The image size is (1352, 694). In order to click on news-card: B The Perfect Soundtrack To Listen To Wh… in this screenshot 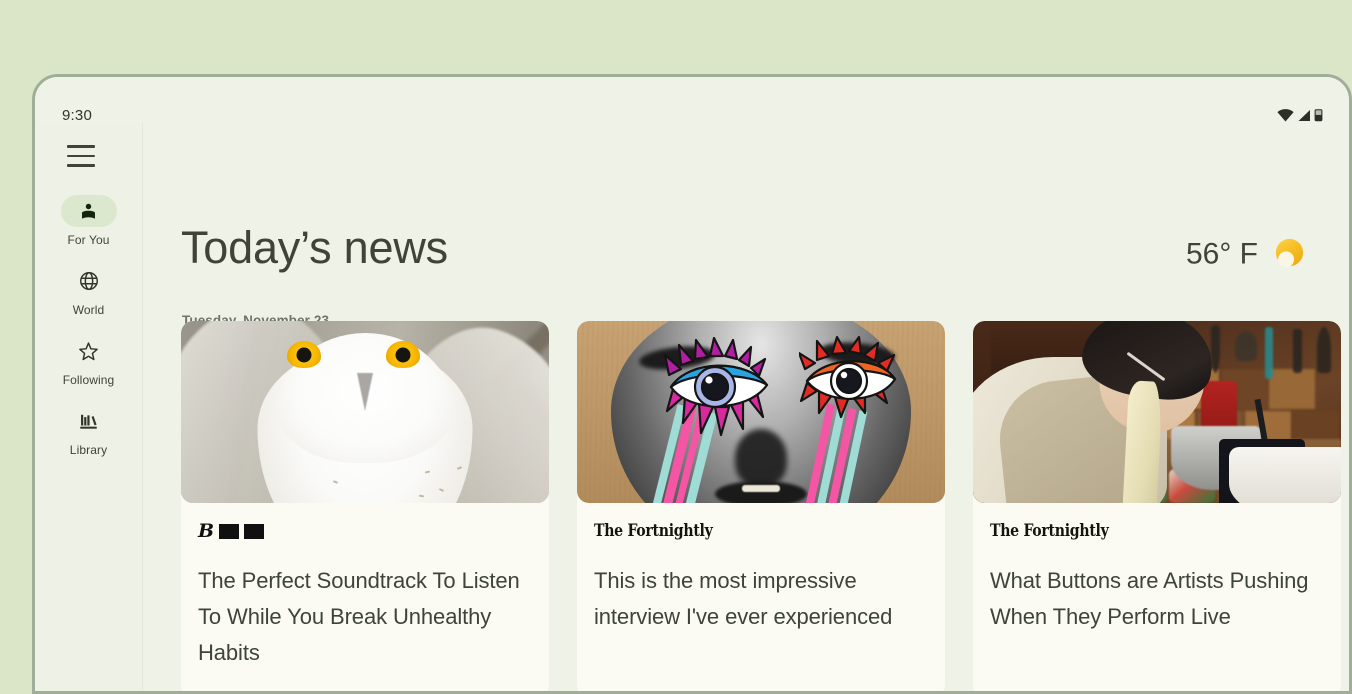, I will do `click(365, 506)`.